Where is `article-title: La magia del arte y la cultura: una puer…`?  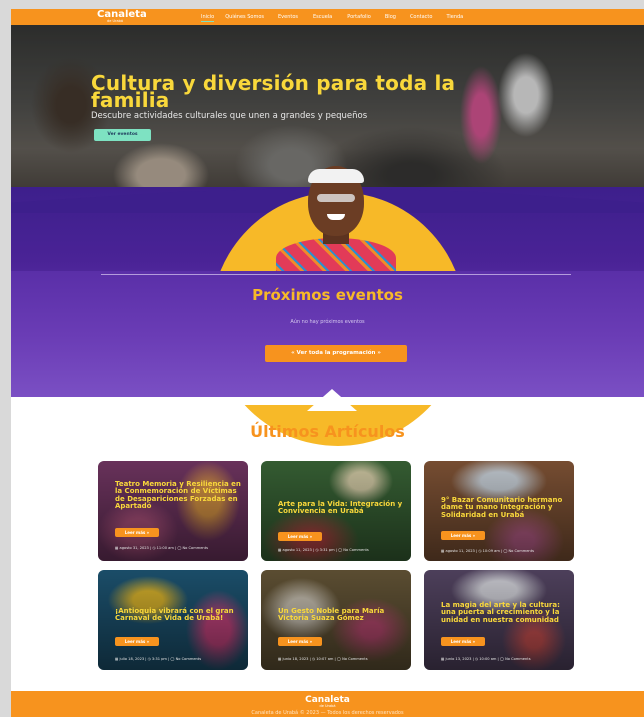
article-title: La magia del arte y la cultura: una puer… is located at coordinates (504, 612).